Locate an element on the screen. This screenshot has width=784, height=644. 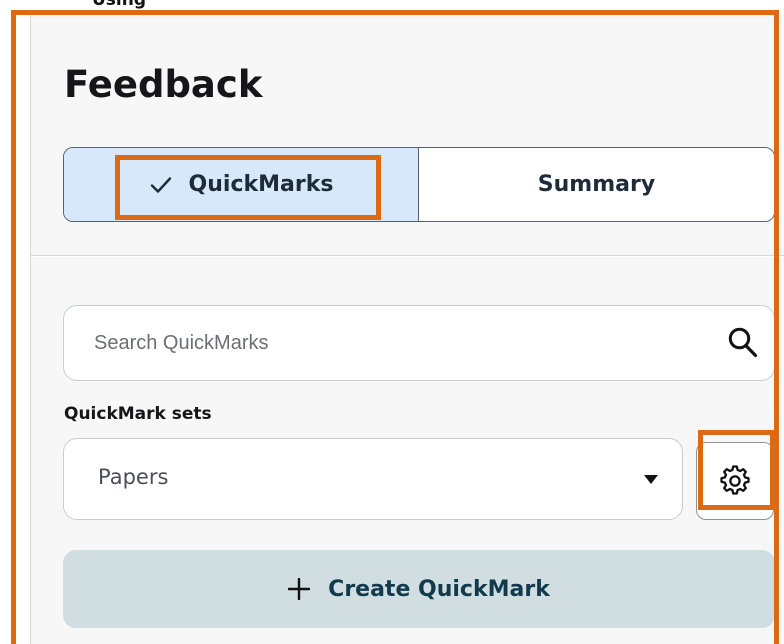
quickmark-sets-label: QuickMark sets is located at coordinates (138, 414).